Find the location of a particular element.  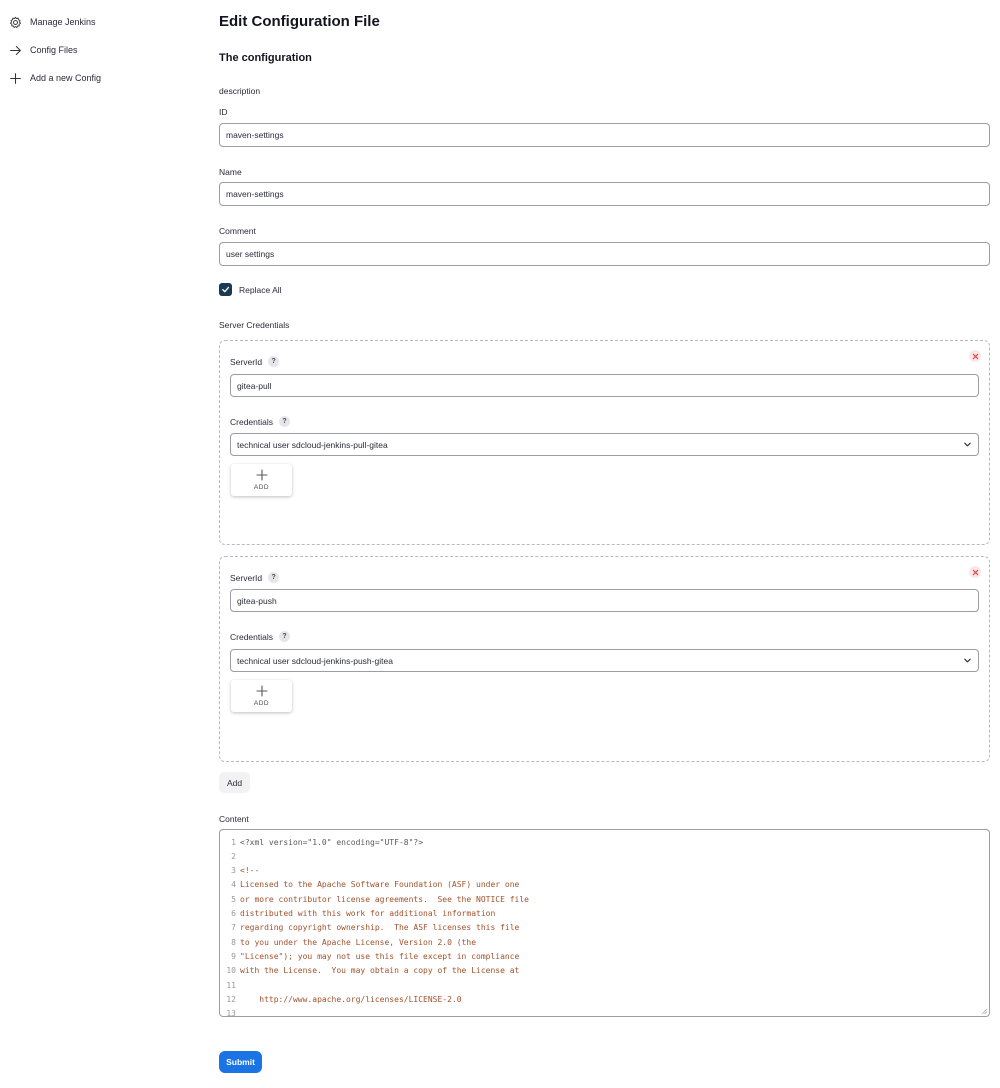

sidebar-item-config-files: Config Files is located at coordinates (43, 50).